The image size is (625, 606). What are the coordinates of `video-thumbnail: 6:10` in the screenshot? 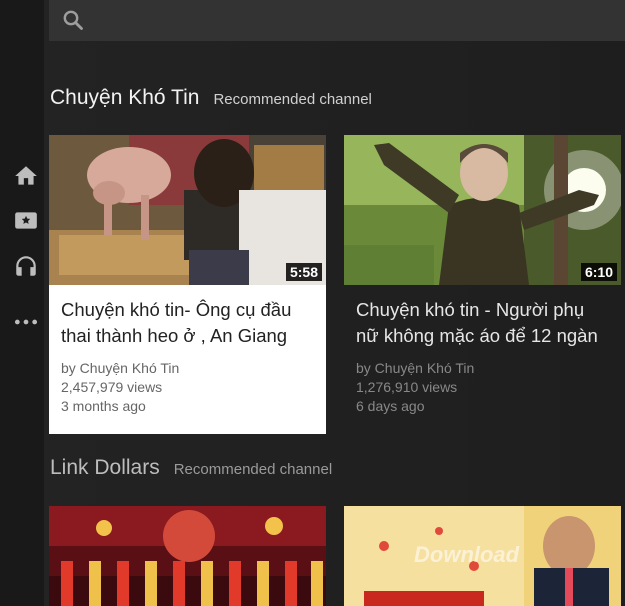 It's located at (482, 210).